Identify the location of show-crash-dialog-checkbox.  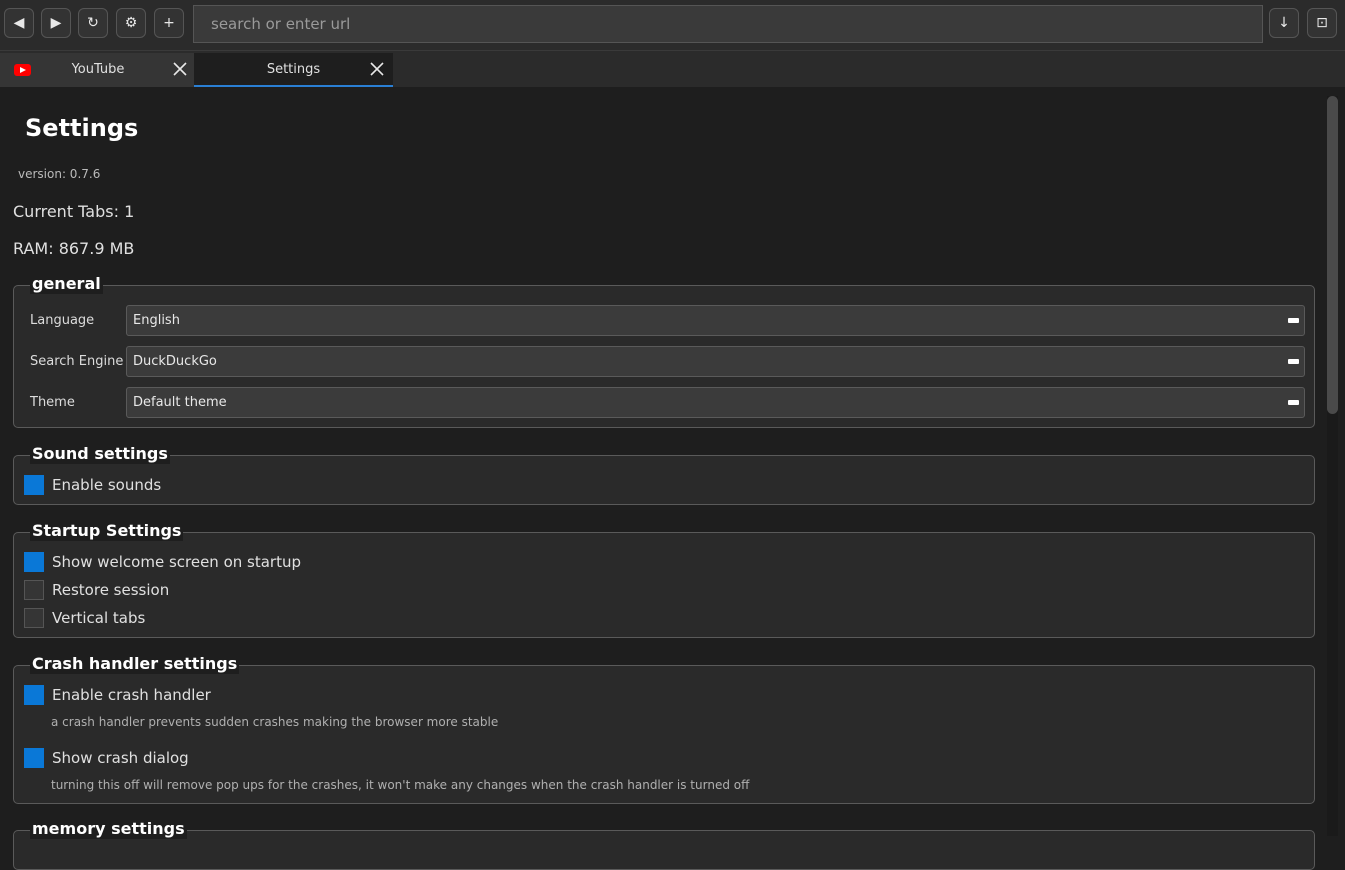
(34, 758).